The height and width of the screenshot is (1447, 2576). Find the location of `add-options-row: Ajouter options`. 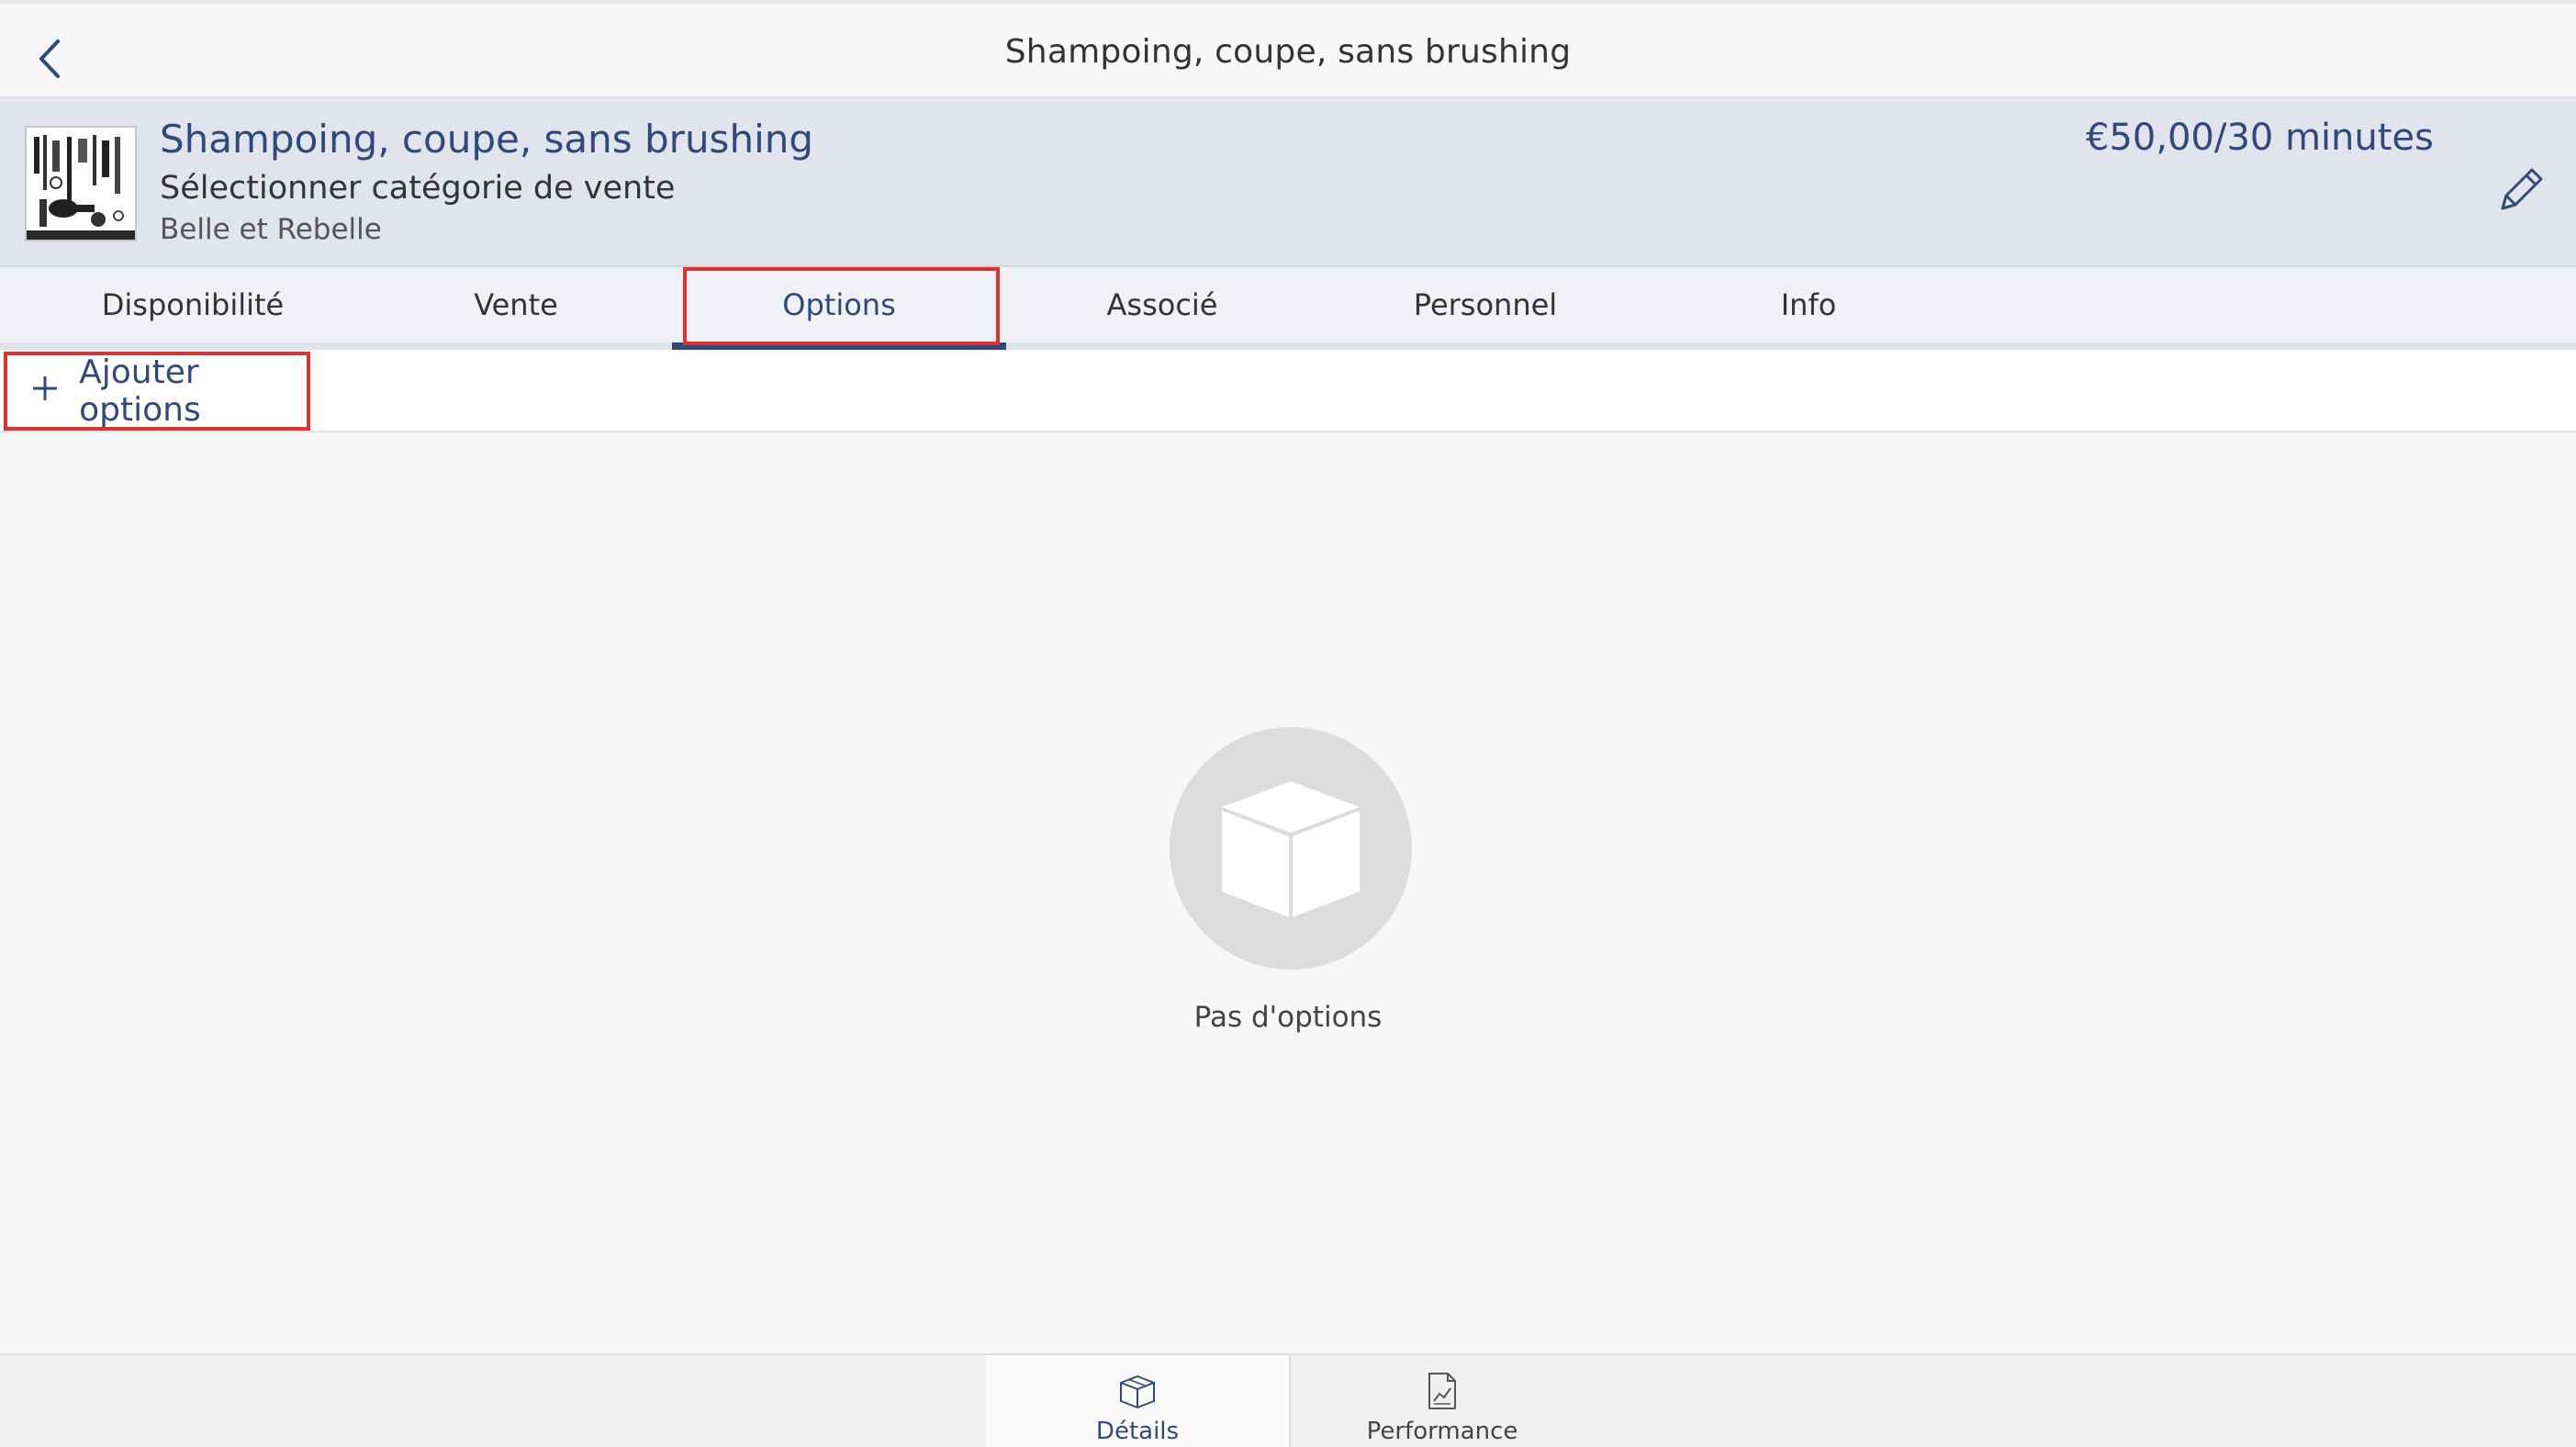

add-options-row: Ajouter options is located at coordinates (1288, 391).